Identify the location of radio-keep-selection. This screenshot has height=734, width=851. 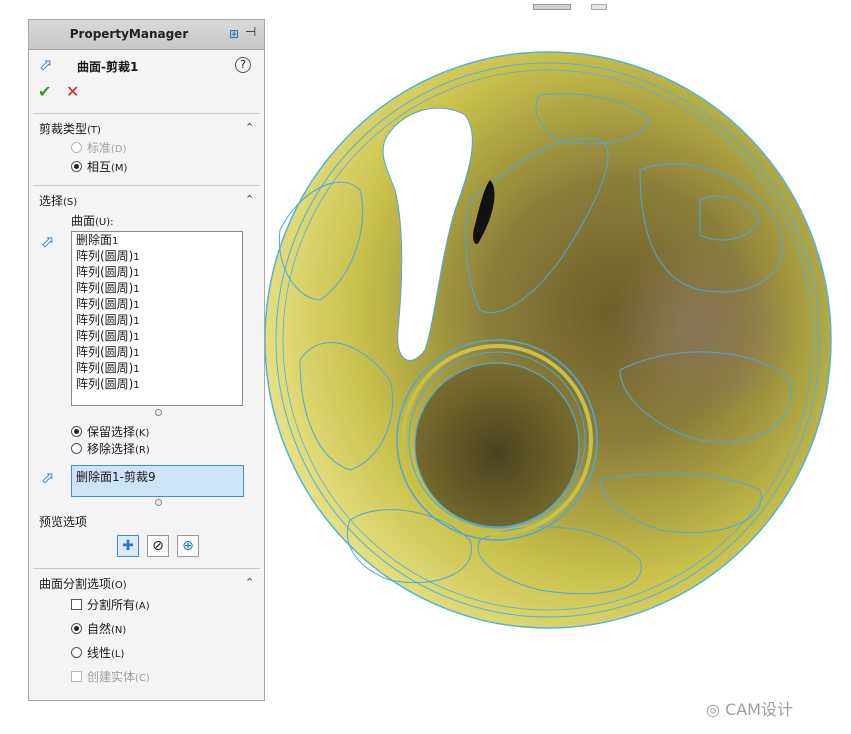
(76, 431).